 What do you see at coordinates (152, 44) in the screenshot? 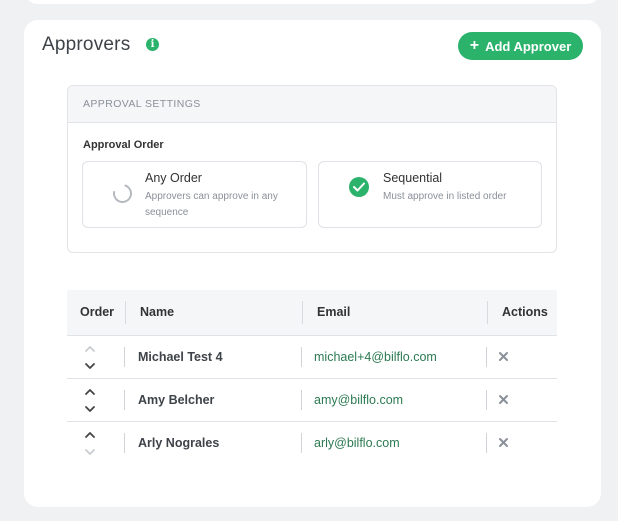
I see `info-icon: i` at bounding box center [152, 44].